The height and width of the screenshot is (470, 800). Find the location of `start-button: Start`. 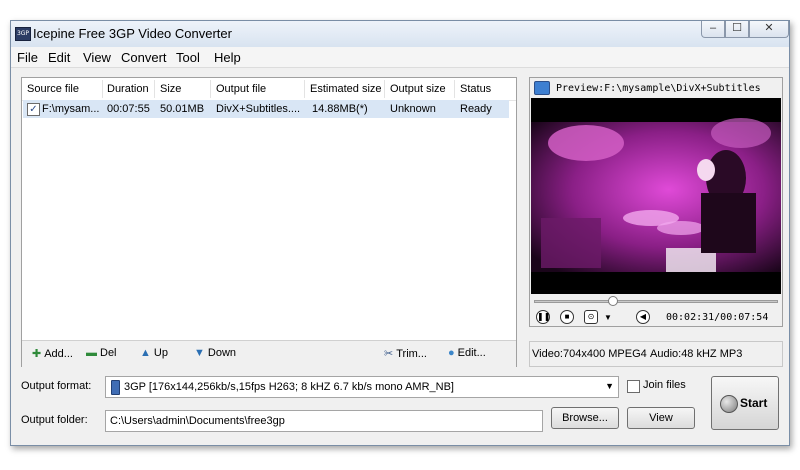

start-button: Start is located at coordinates (745, 403).